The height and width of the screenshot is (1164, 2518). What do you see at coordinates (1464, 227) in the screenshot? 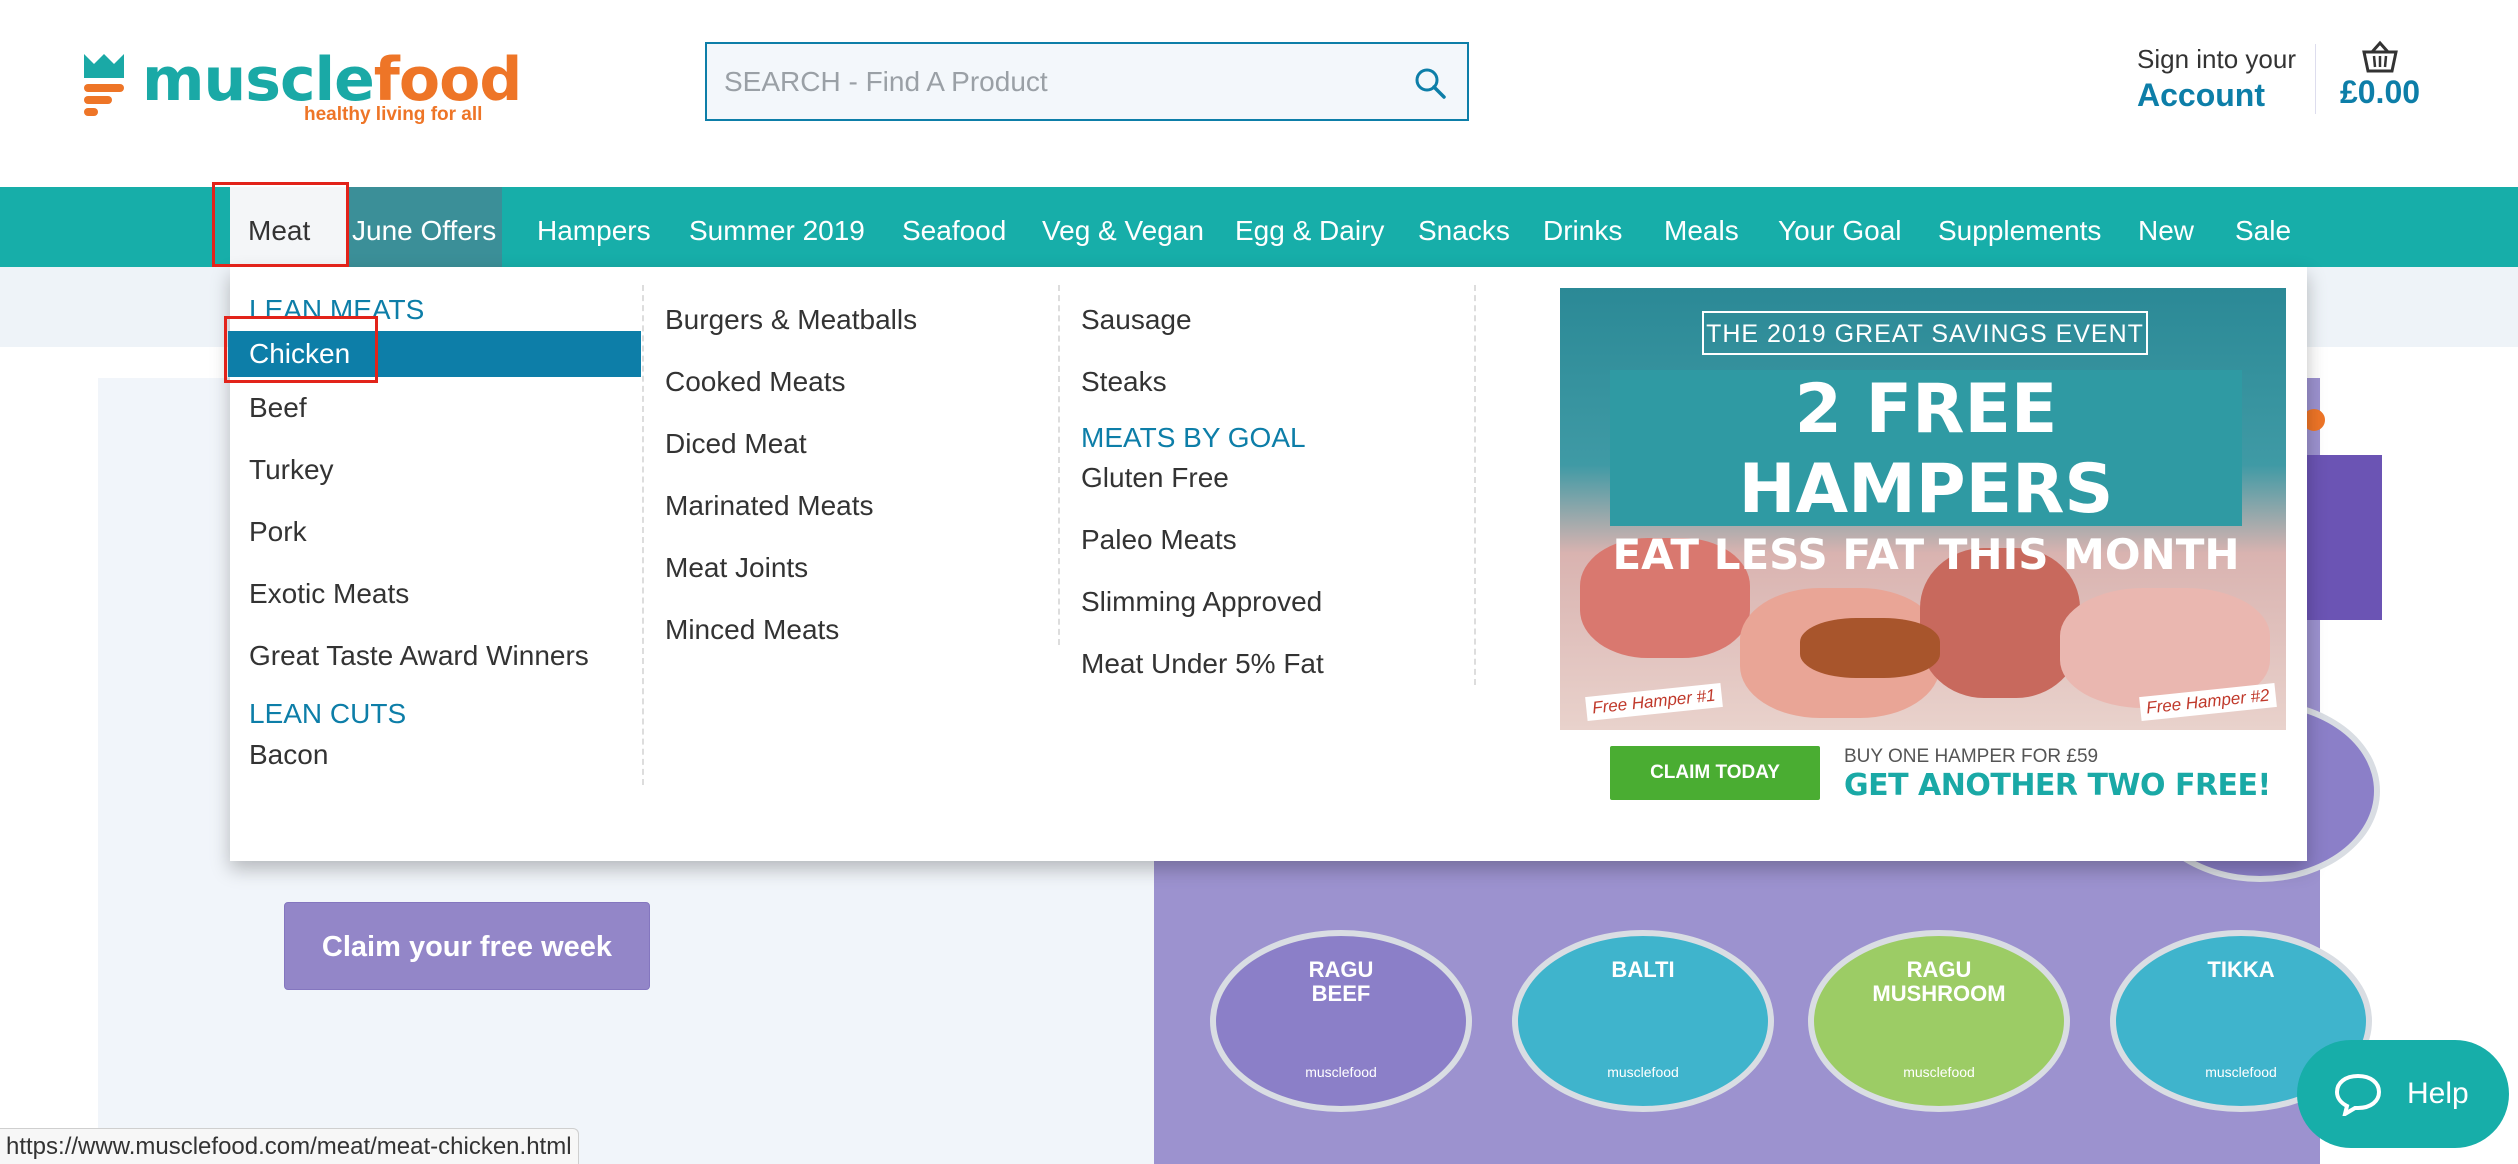
I see `nav-item-snacks: Snacks` at bounding box center [1464, 227].